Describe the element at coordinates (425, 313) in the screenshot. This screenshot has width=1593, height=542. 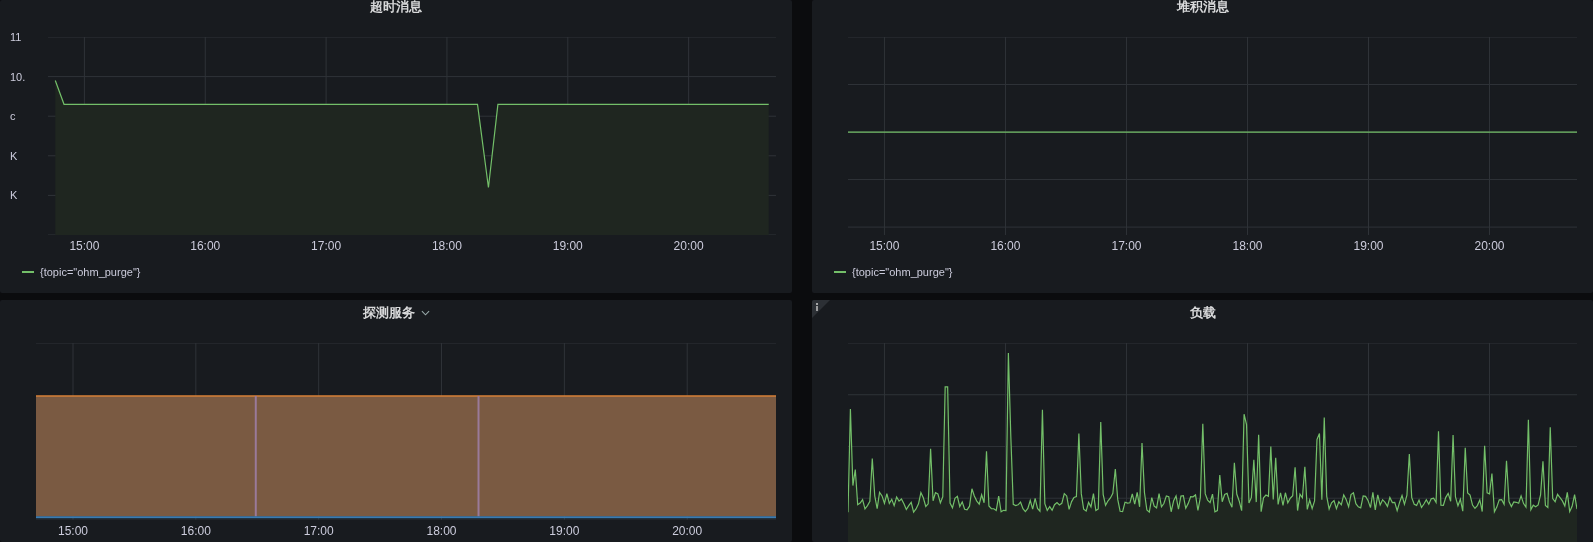
I see `caret-icon` at that location.